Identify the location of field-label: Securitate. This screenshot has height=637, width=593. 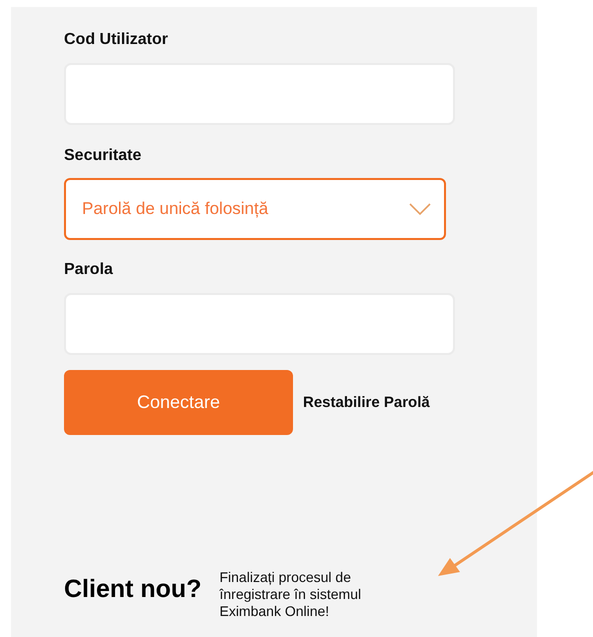
(103, 156).